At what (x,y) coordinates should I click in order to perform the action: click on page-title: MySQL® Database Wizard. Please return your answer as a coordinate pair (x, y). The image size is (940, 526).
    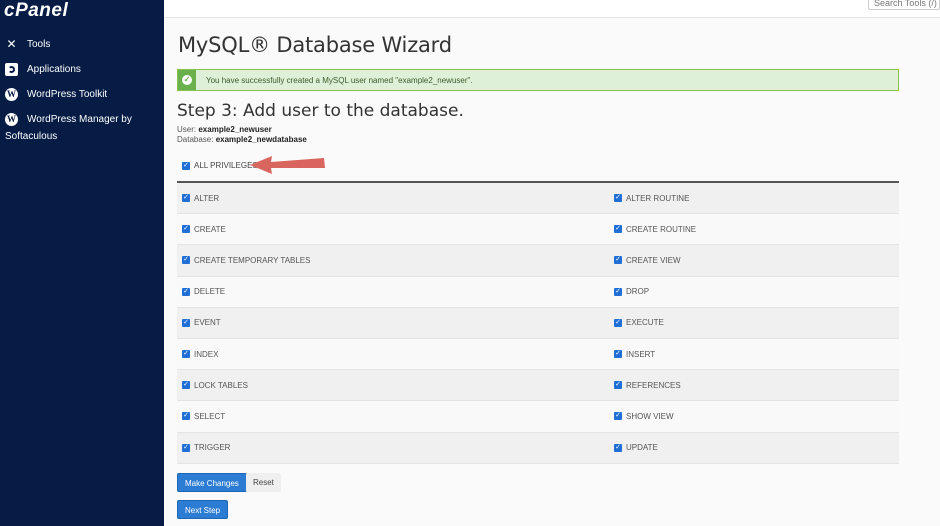
    Looking at the image, I should click on (315, 45).